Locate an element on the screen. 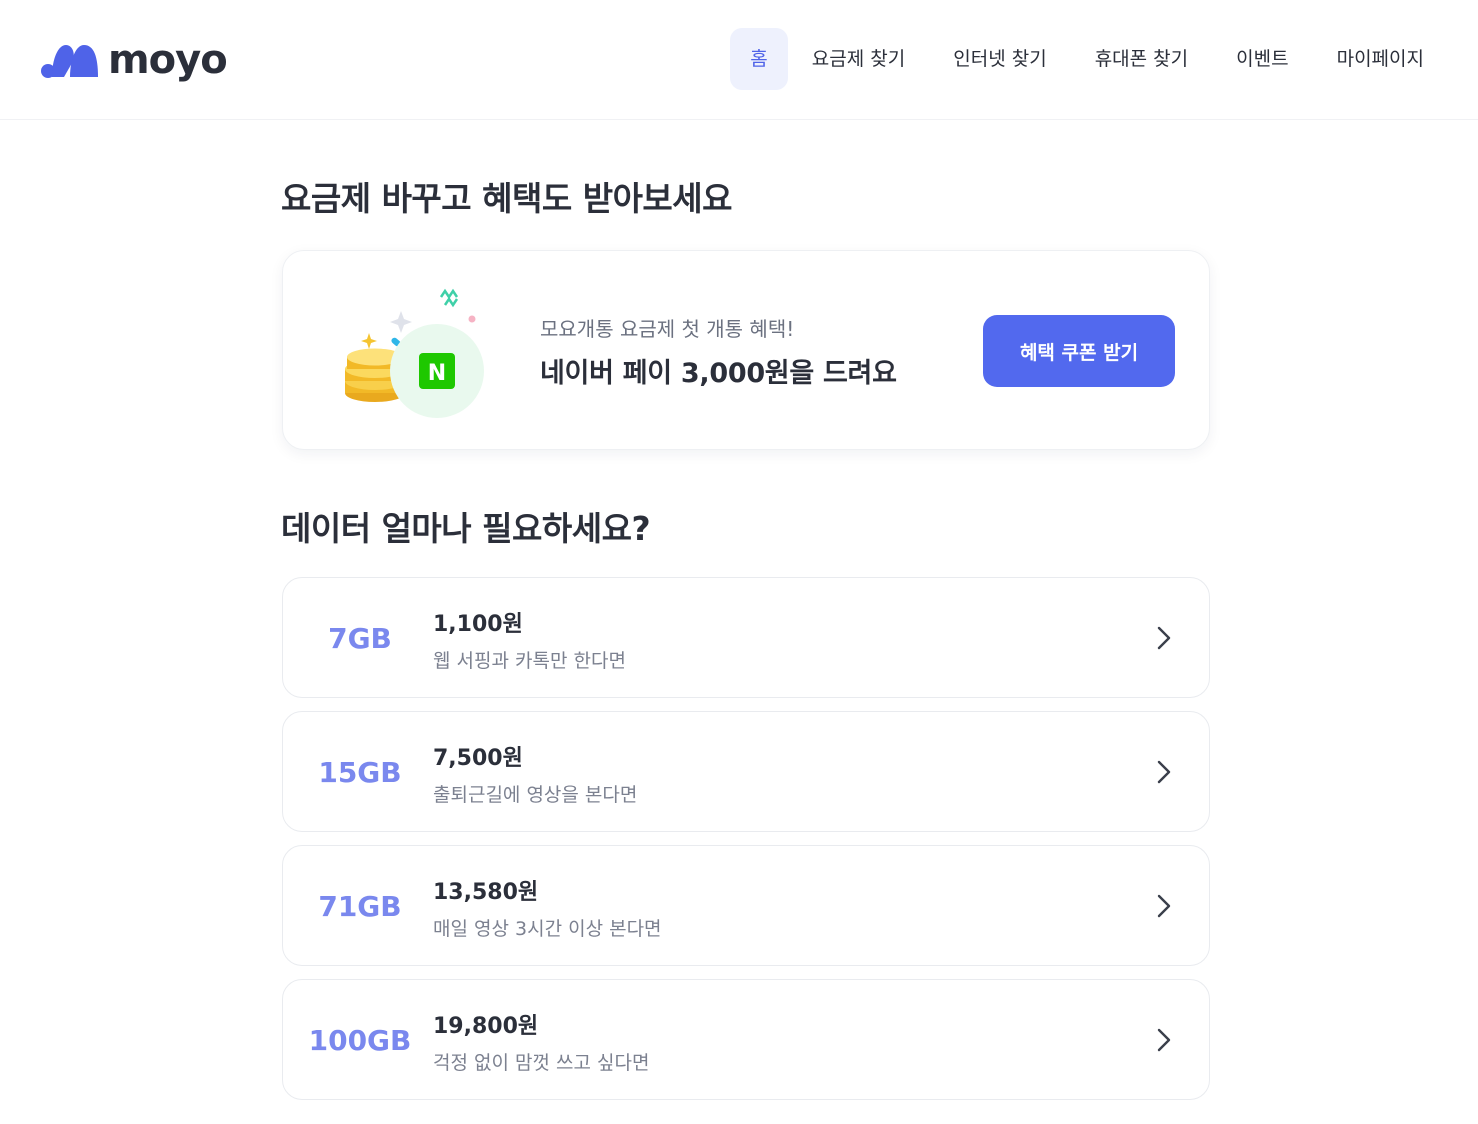 The image size is (1478, 1124). promo-headline: 네이버 페이 3,000원을 드려요 is located at coordinates (718, 373).